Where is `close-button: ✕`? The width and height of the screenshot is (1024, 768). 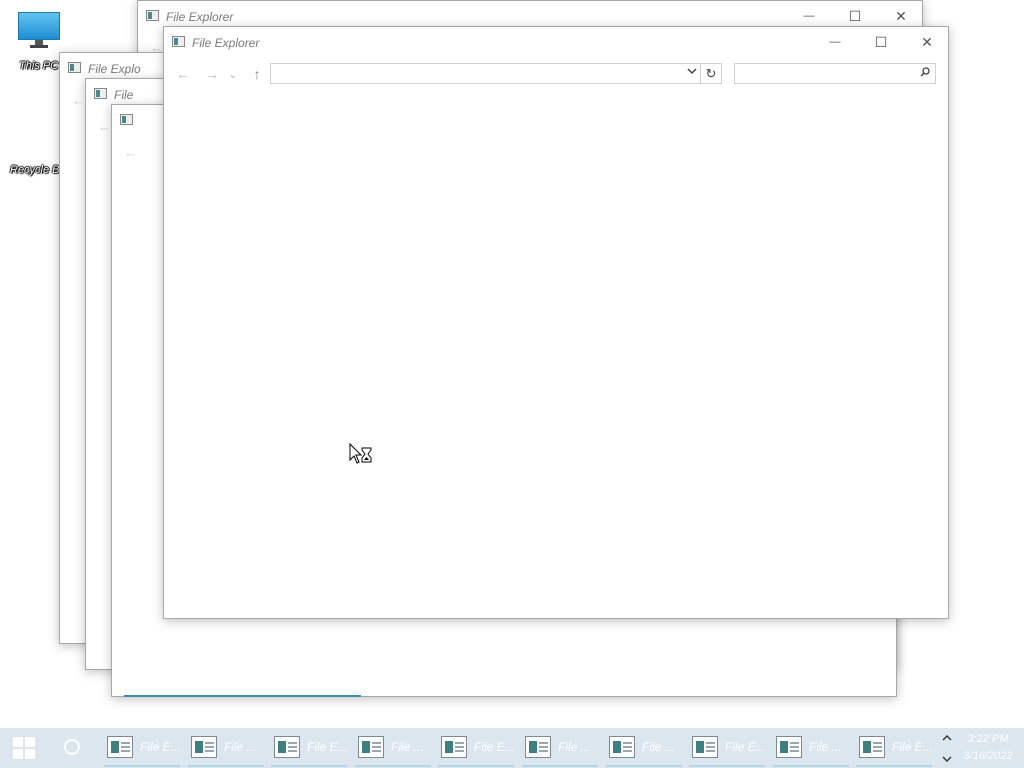 close-button: ✕ is located at coordinates (927, 42).